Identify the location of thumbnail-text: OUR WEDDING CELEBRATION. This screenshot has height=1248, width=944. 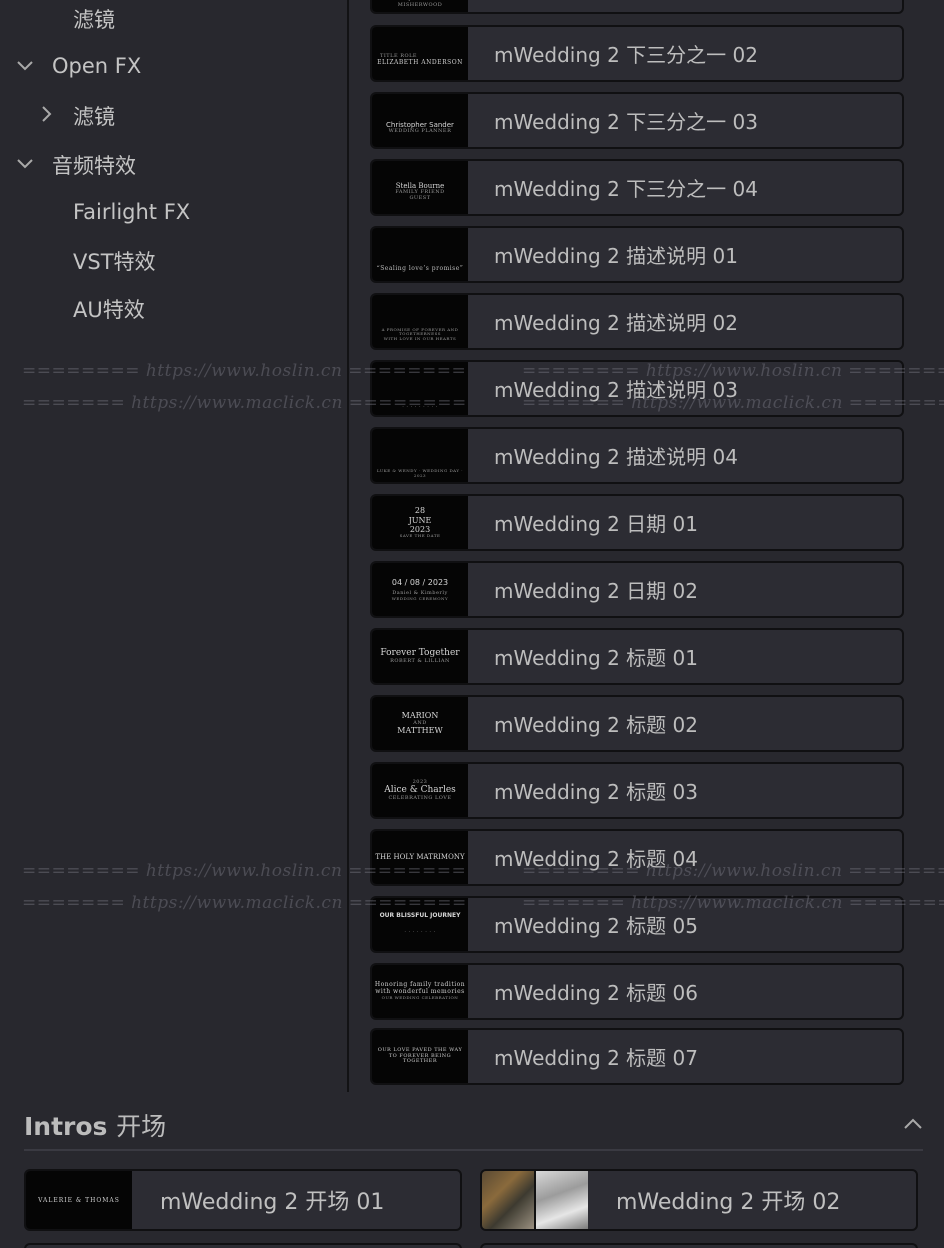
(420, 998).